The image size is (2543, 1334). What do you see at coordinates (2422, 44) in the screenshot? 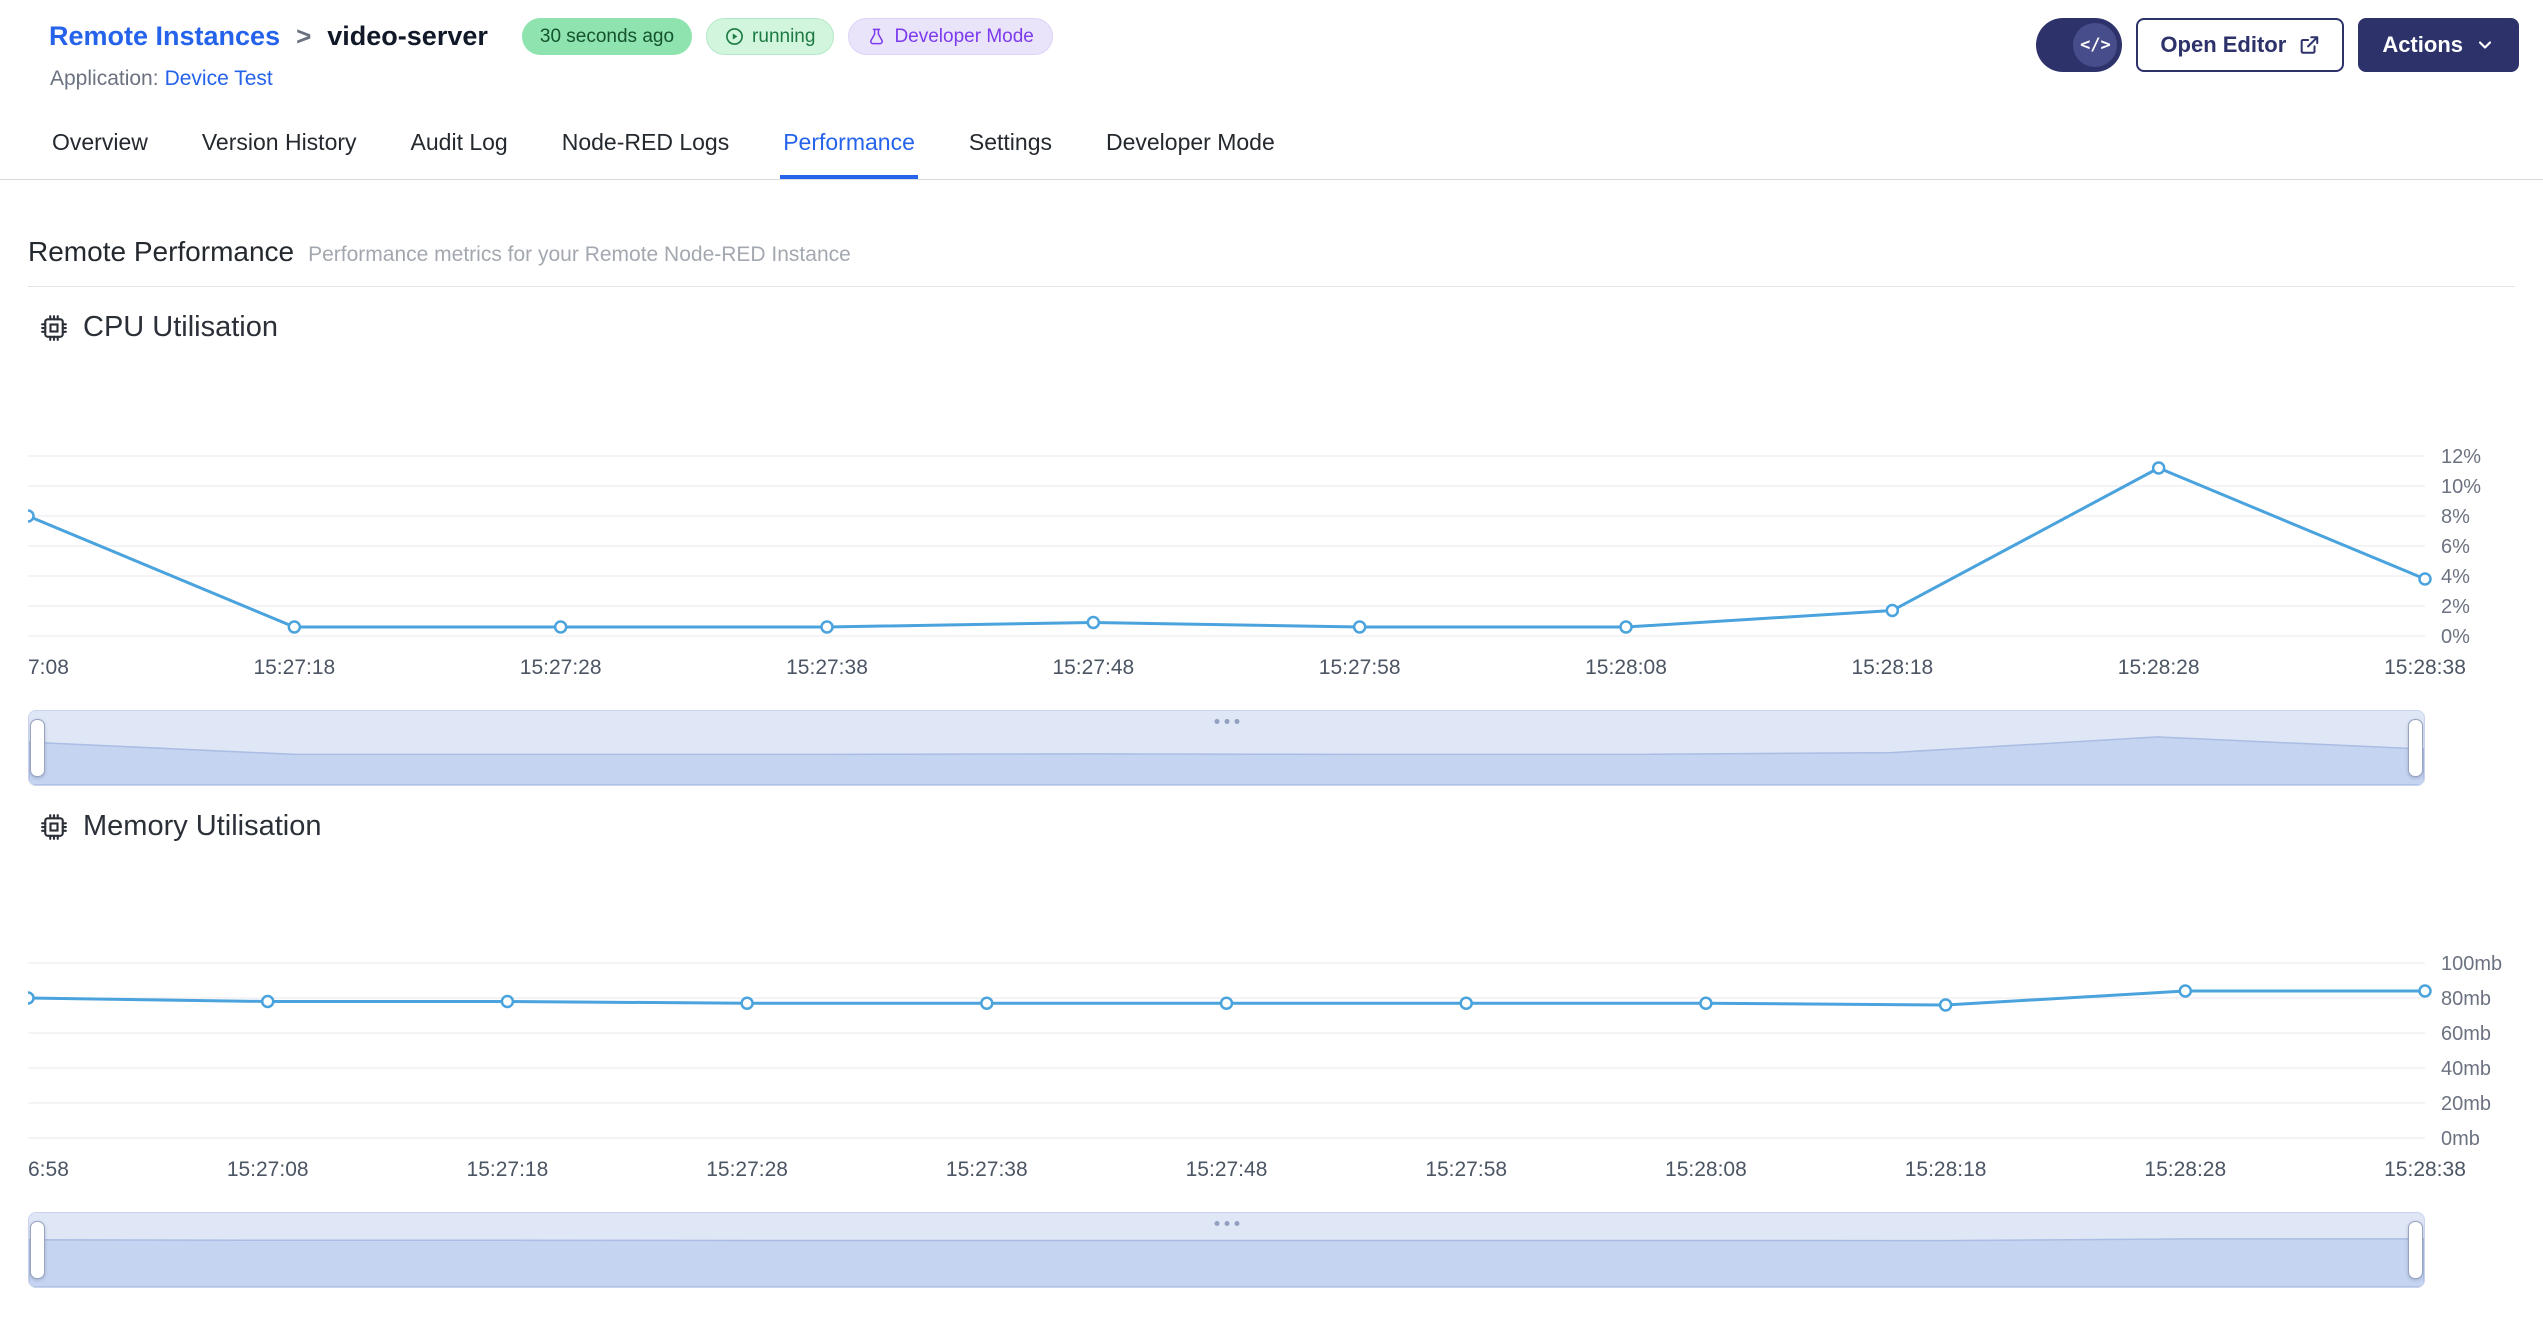
I see `actions-label: Actions` at bounding box center [2422, 44].